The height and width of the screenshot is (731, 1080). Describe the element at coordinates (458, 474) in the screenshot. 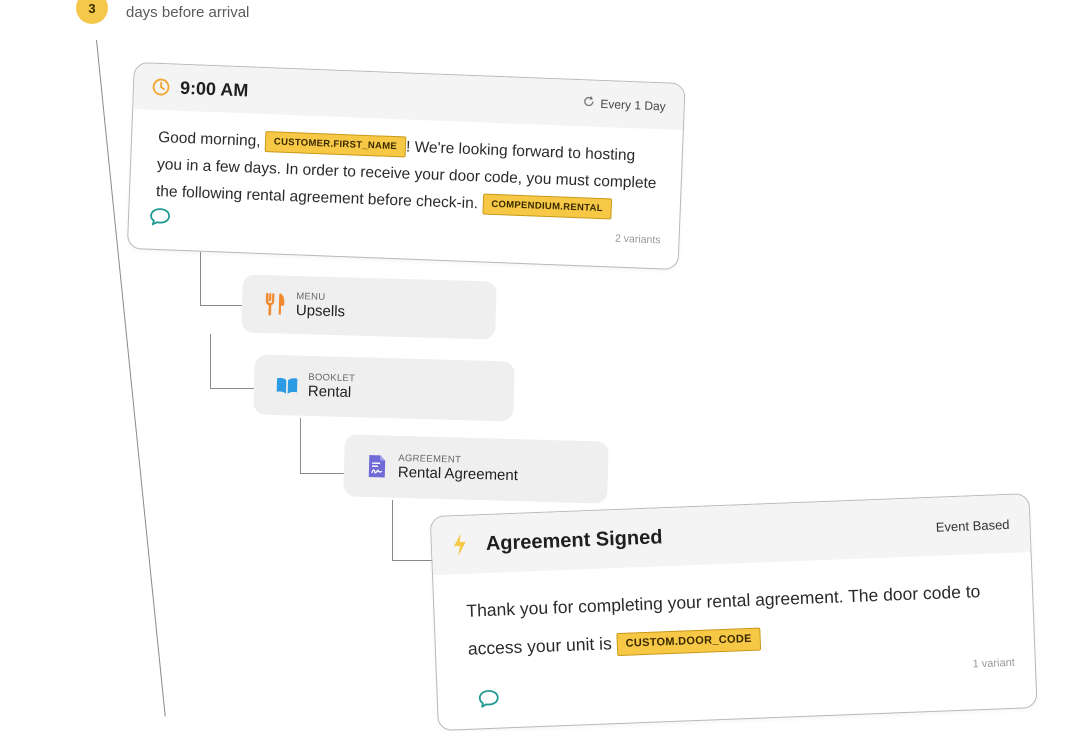

I see `node-title: Rental Agreement` at that location.